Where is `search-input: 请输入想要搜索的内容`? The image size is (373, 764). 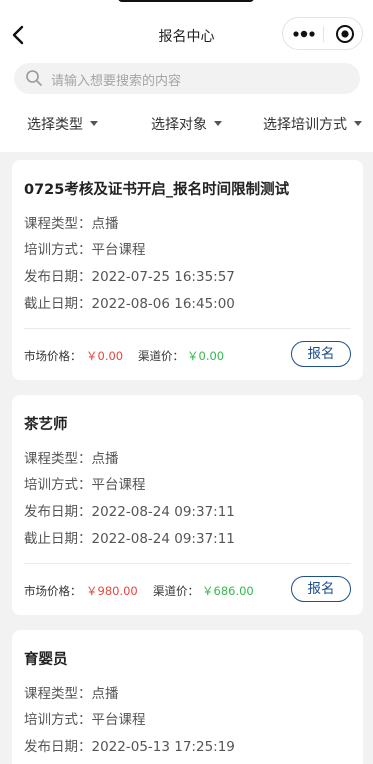
search-input: 请输入想要搜索的内容 is located at coordinates (187, 78).